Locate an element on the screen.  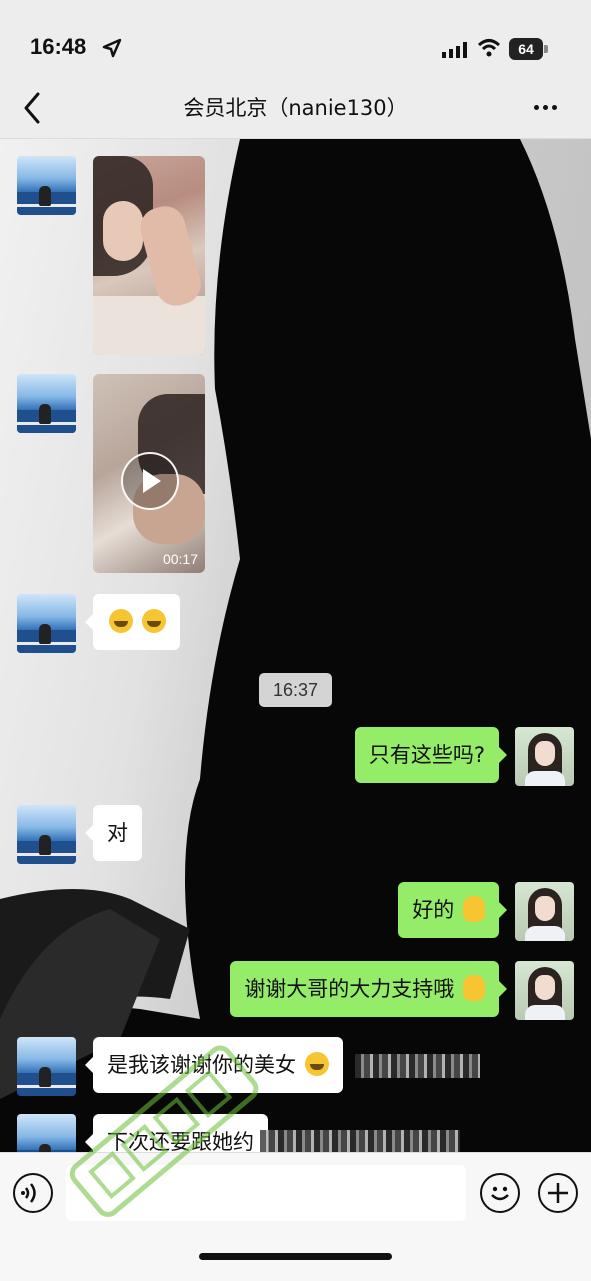
chat-title: 会员北京（nanie130） is located at coordinates (295, 108).